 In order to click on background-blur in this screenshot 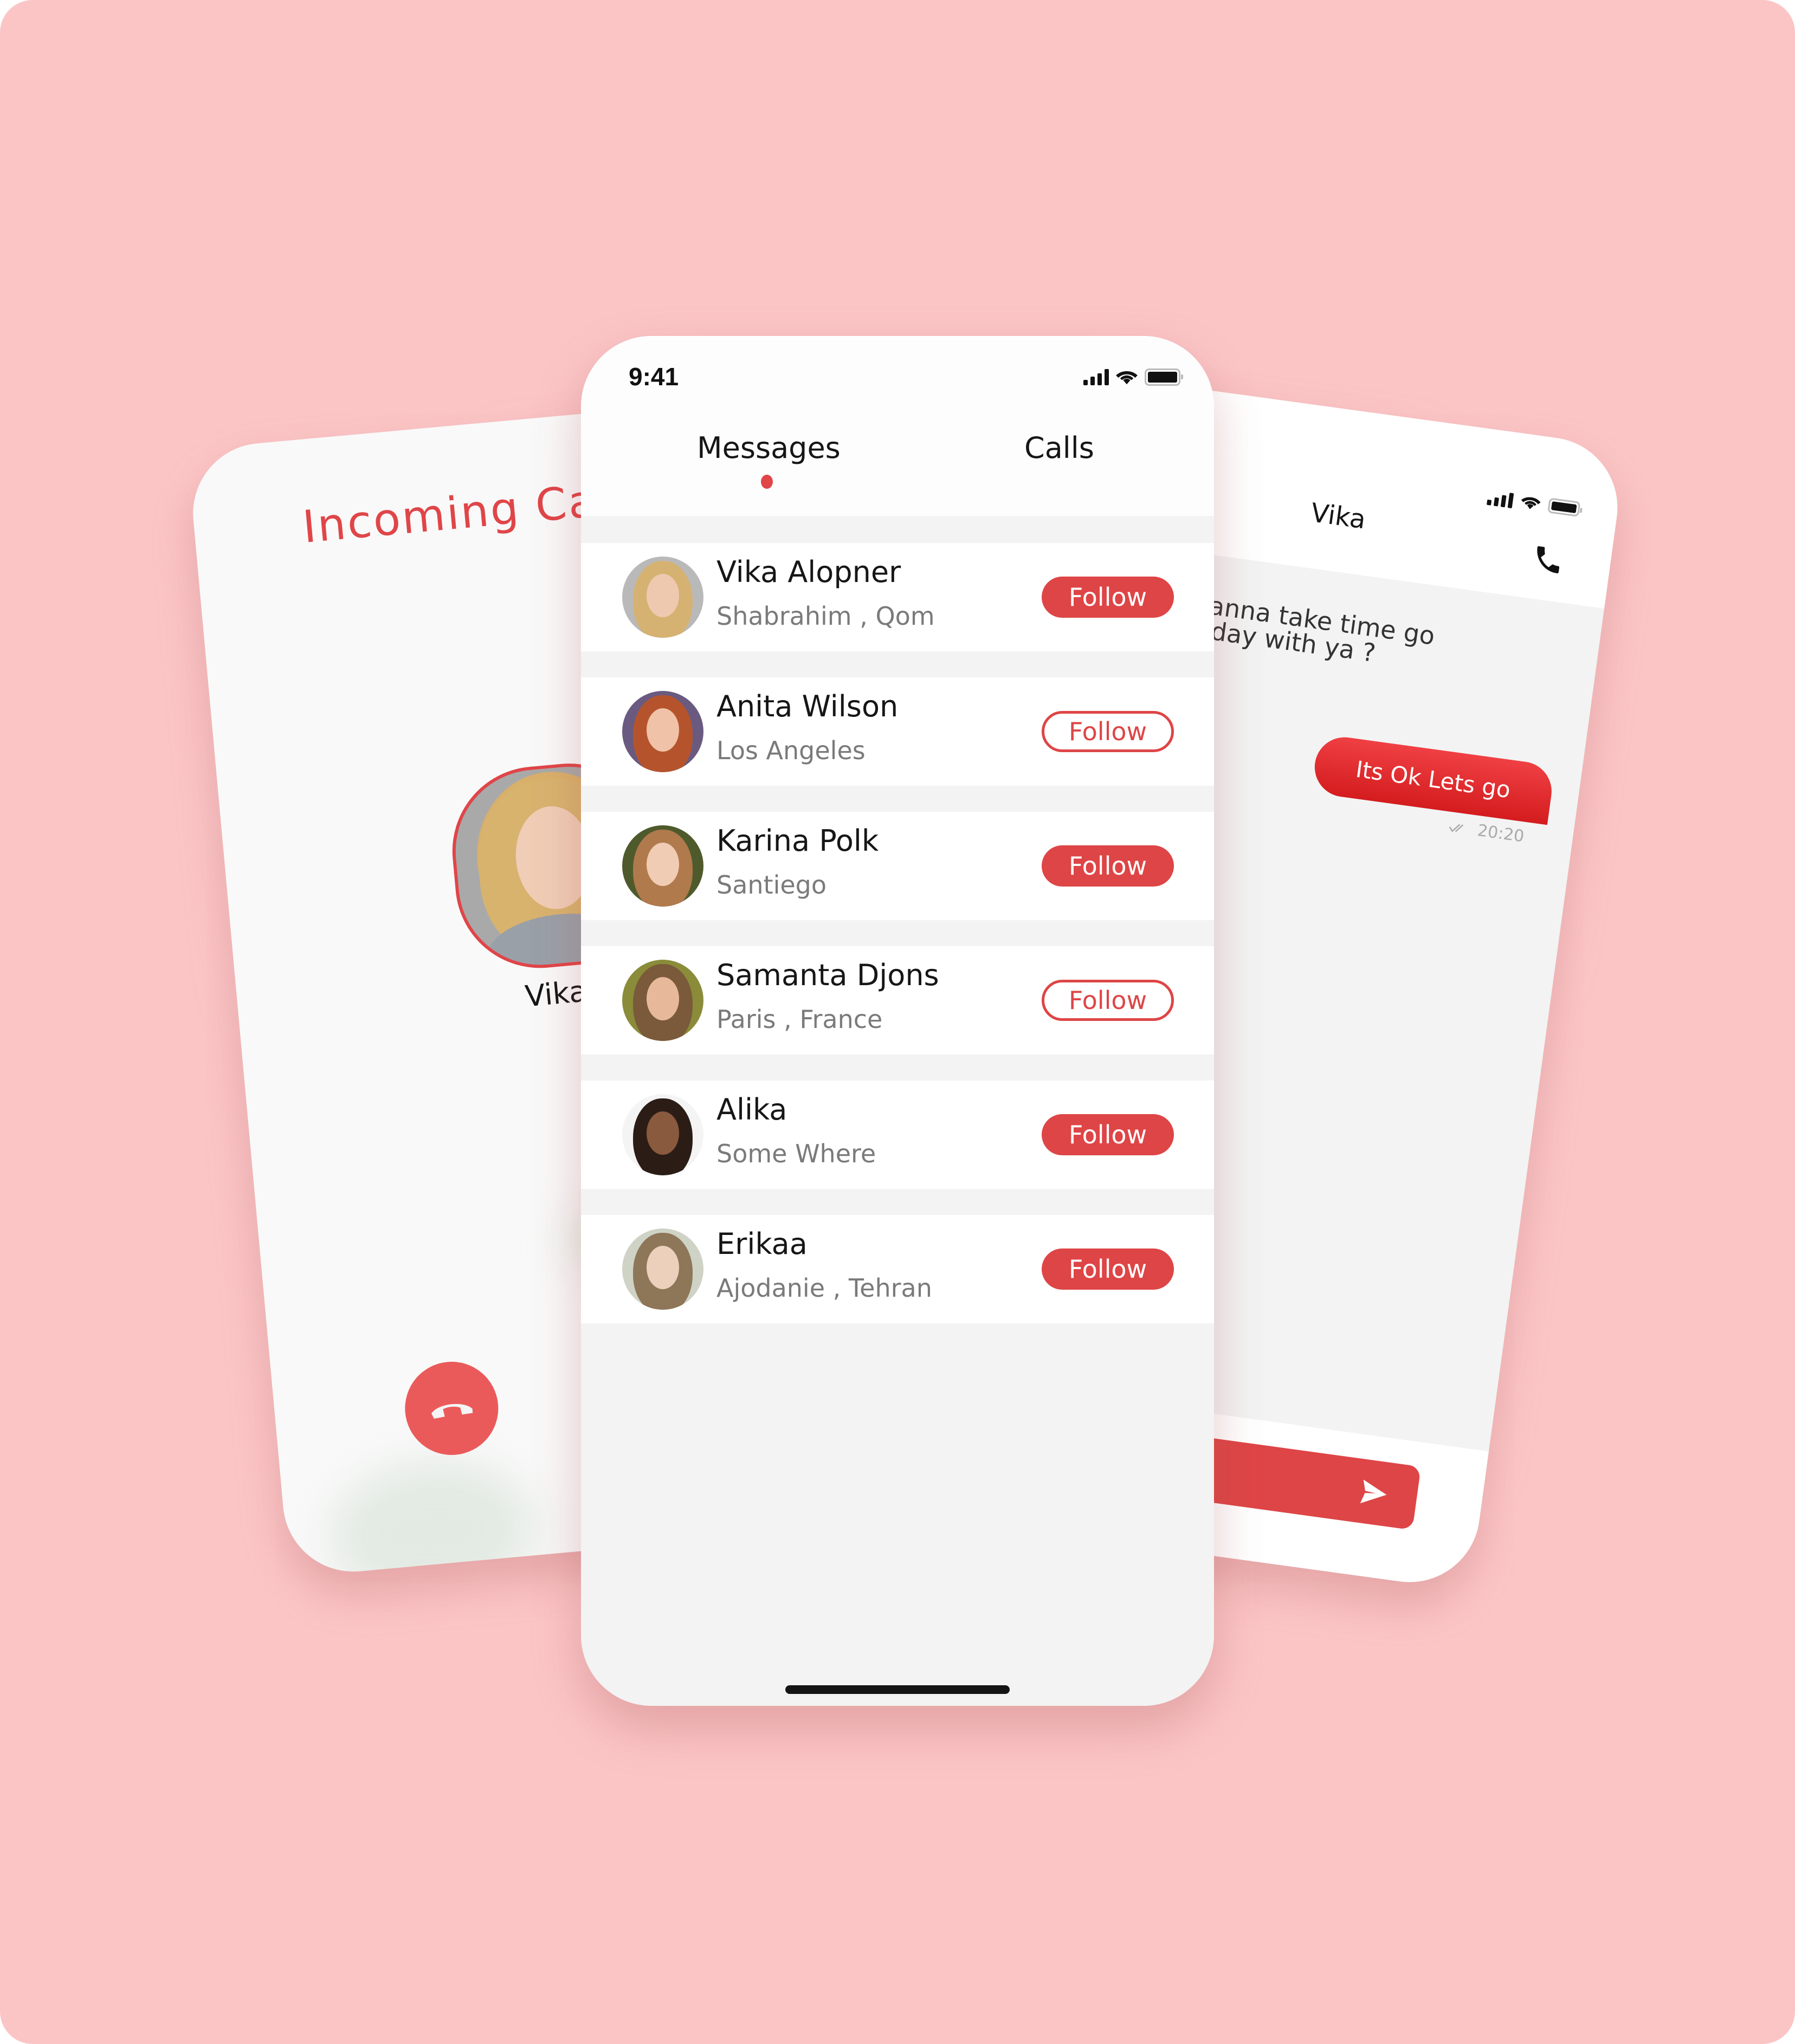, I will do `click(432, 1515)`.